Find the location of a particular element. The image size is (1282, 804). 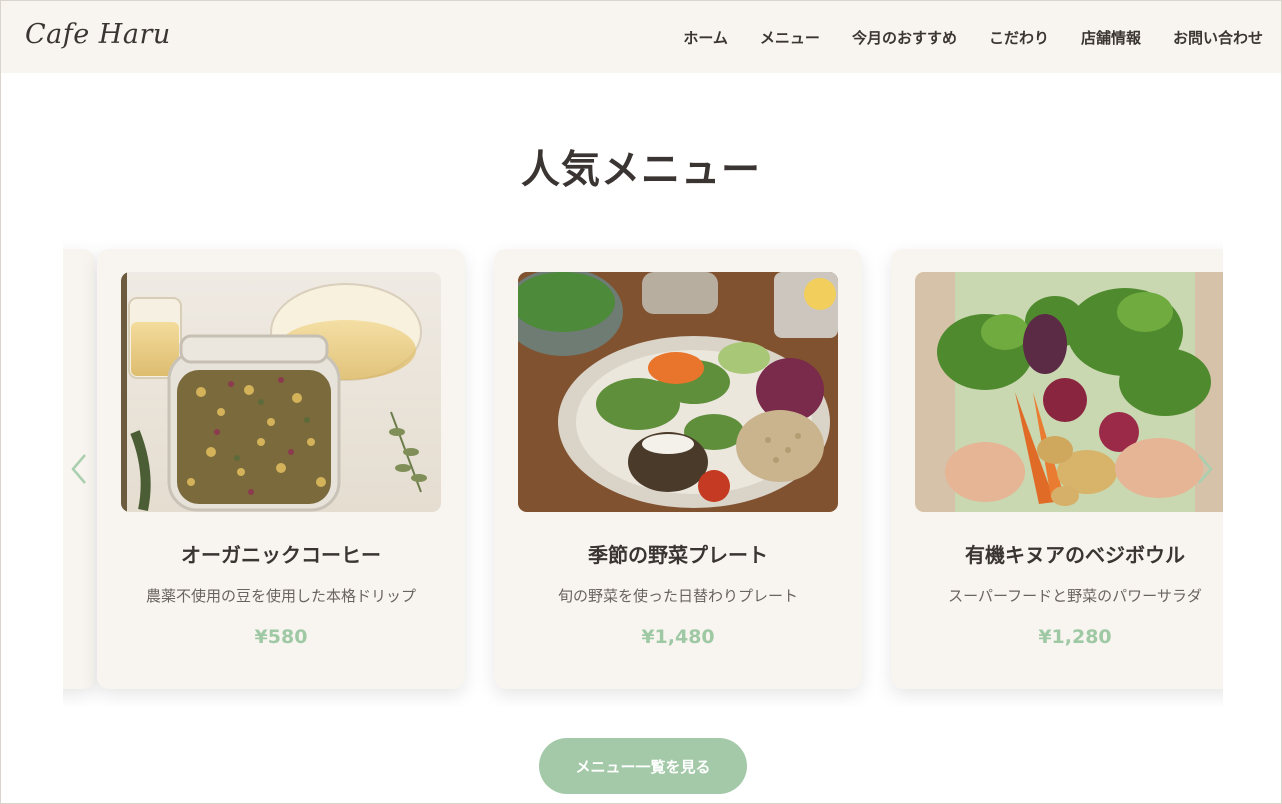

nav-contact: お問い合わせ is located at coordinates (1218, 37).